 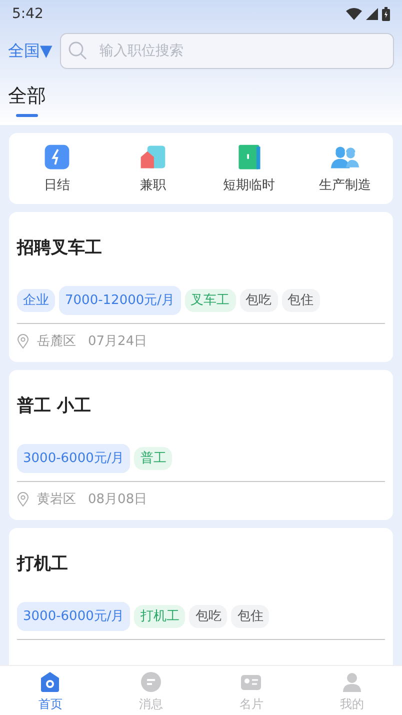 I want to click on nav-tab: 首页, so click(x=50, y=690).